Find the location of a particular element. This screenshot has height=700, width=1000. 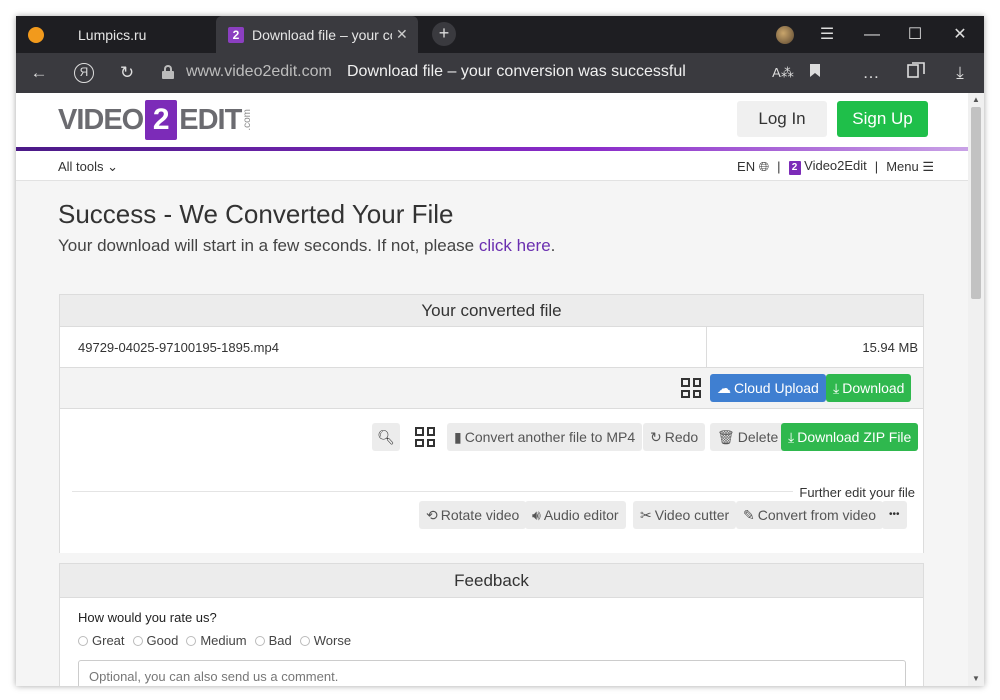

rating-option-bad: Bad is located at coordinates (273, 640).